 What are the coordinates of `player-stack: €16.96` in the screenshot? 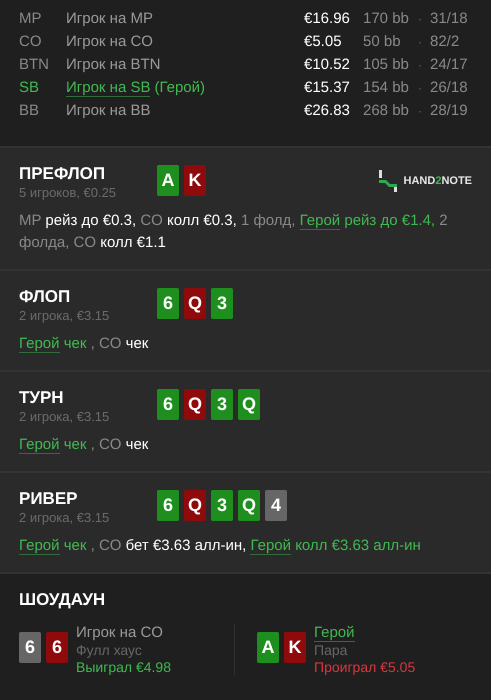 It's located at (327, 18).